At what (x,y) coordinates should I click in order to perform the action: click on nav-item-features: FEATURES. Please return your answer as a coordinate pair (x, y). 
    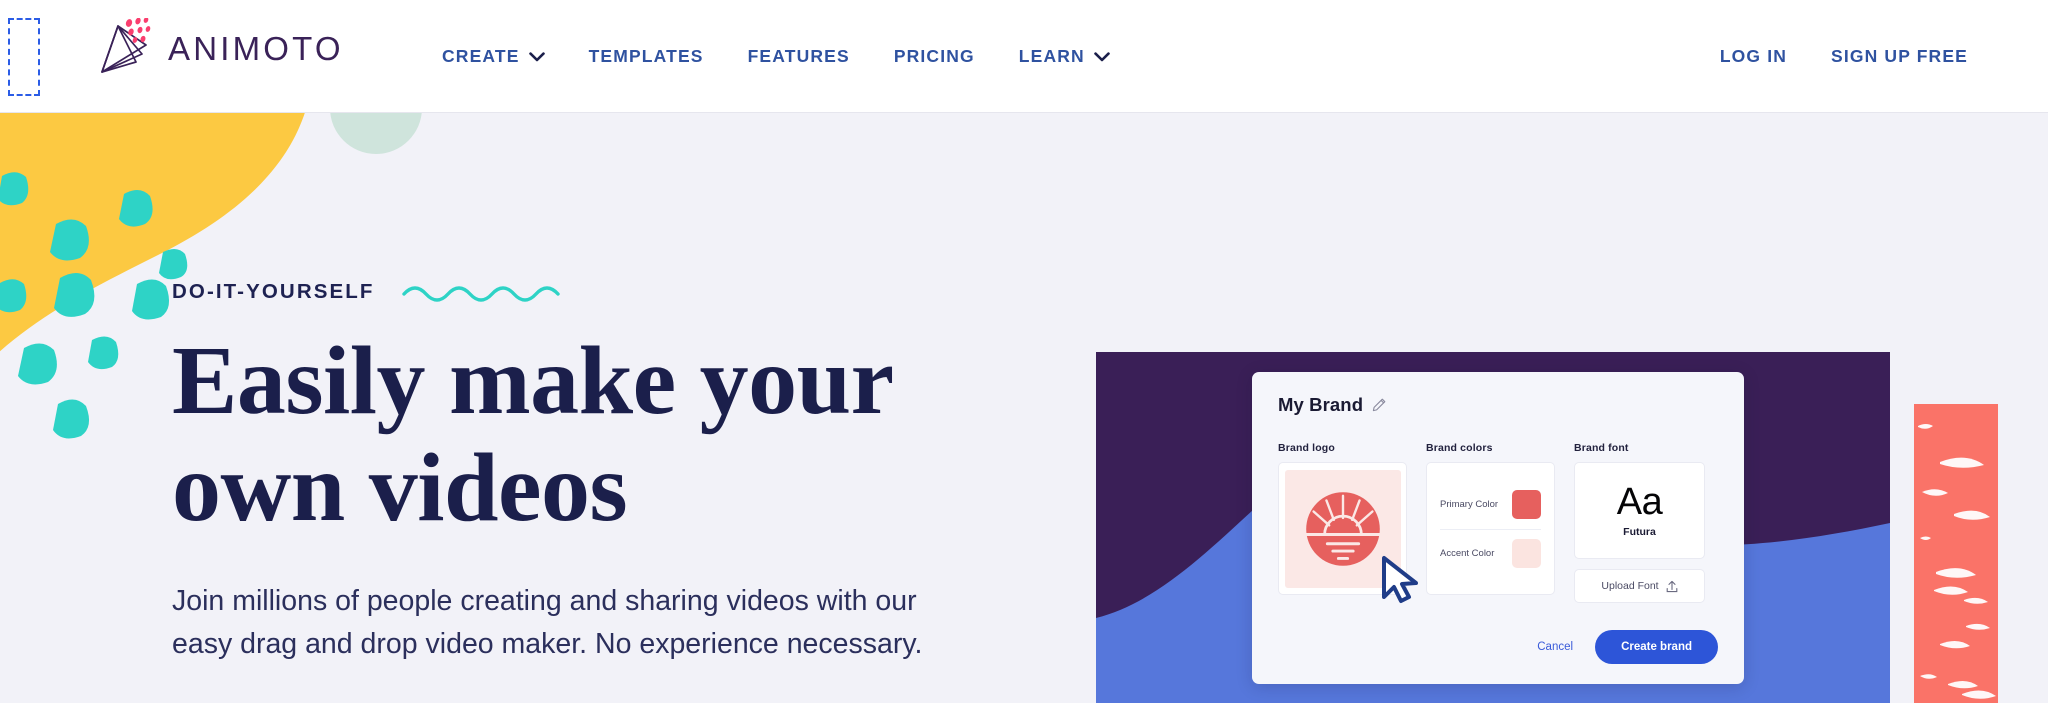
    Looking at the image, I should click on (799, 56).